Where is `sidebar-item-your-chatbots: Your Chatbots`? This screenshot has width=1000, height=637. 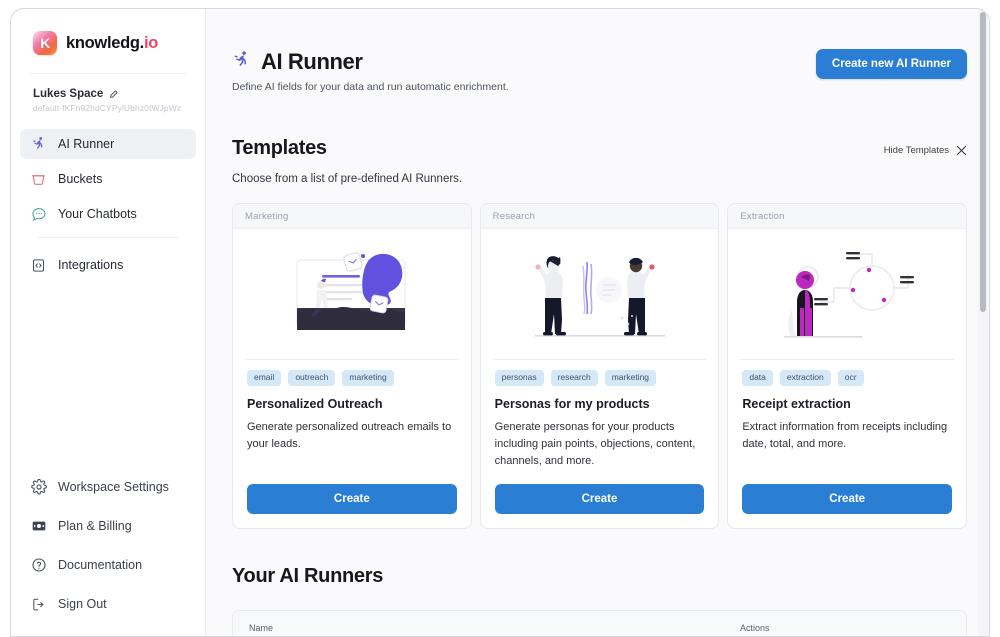 sidebar-item-your-chatbots: Your Chatbots is located at coordinates (108, 214).